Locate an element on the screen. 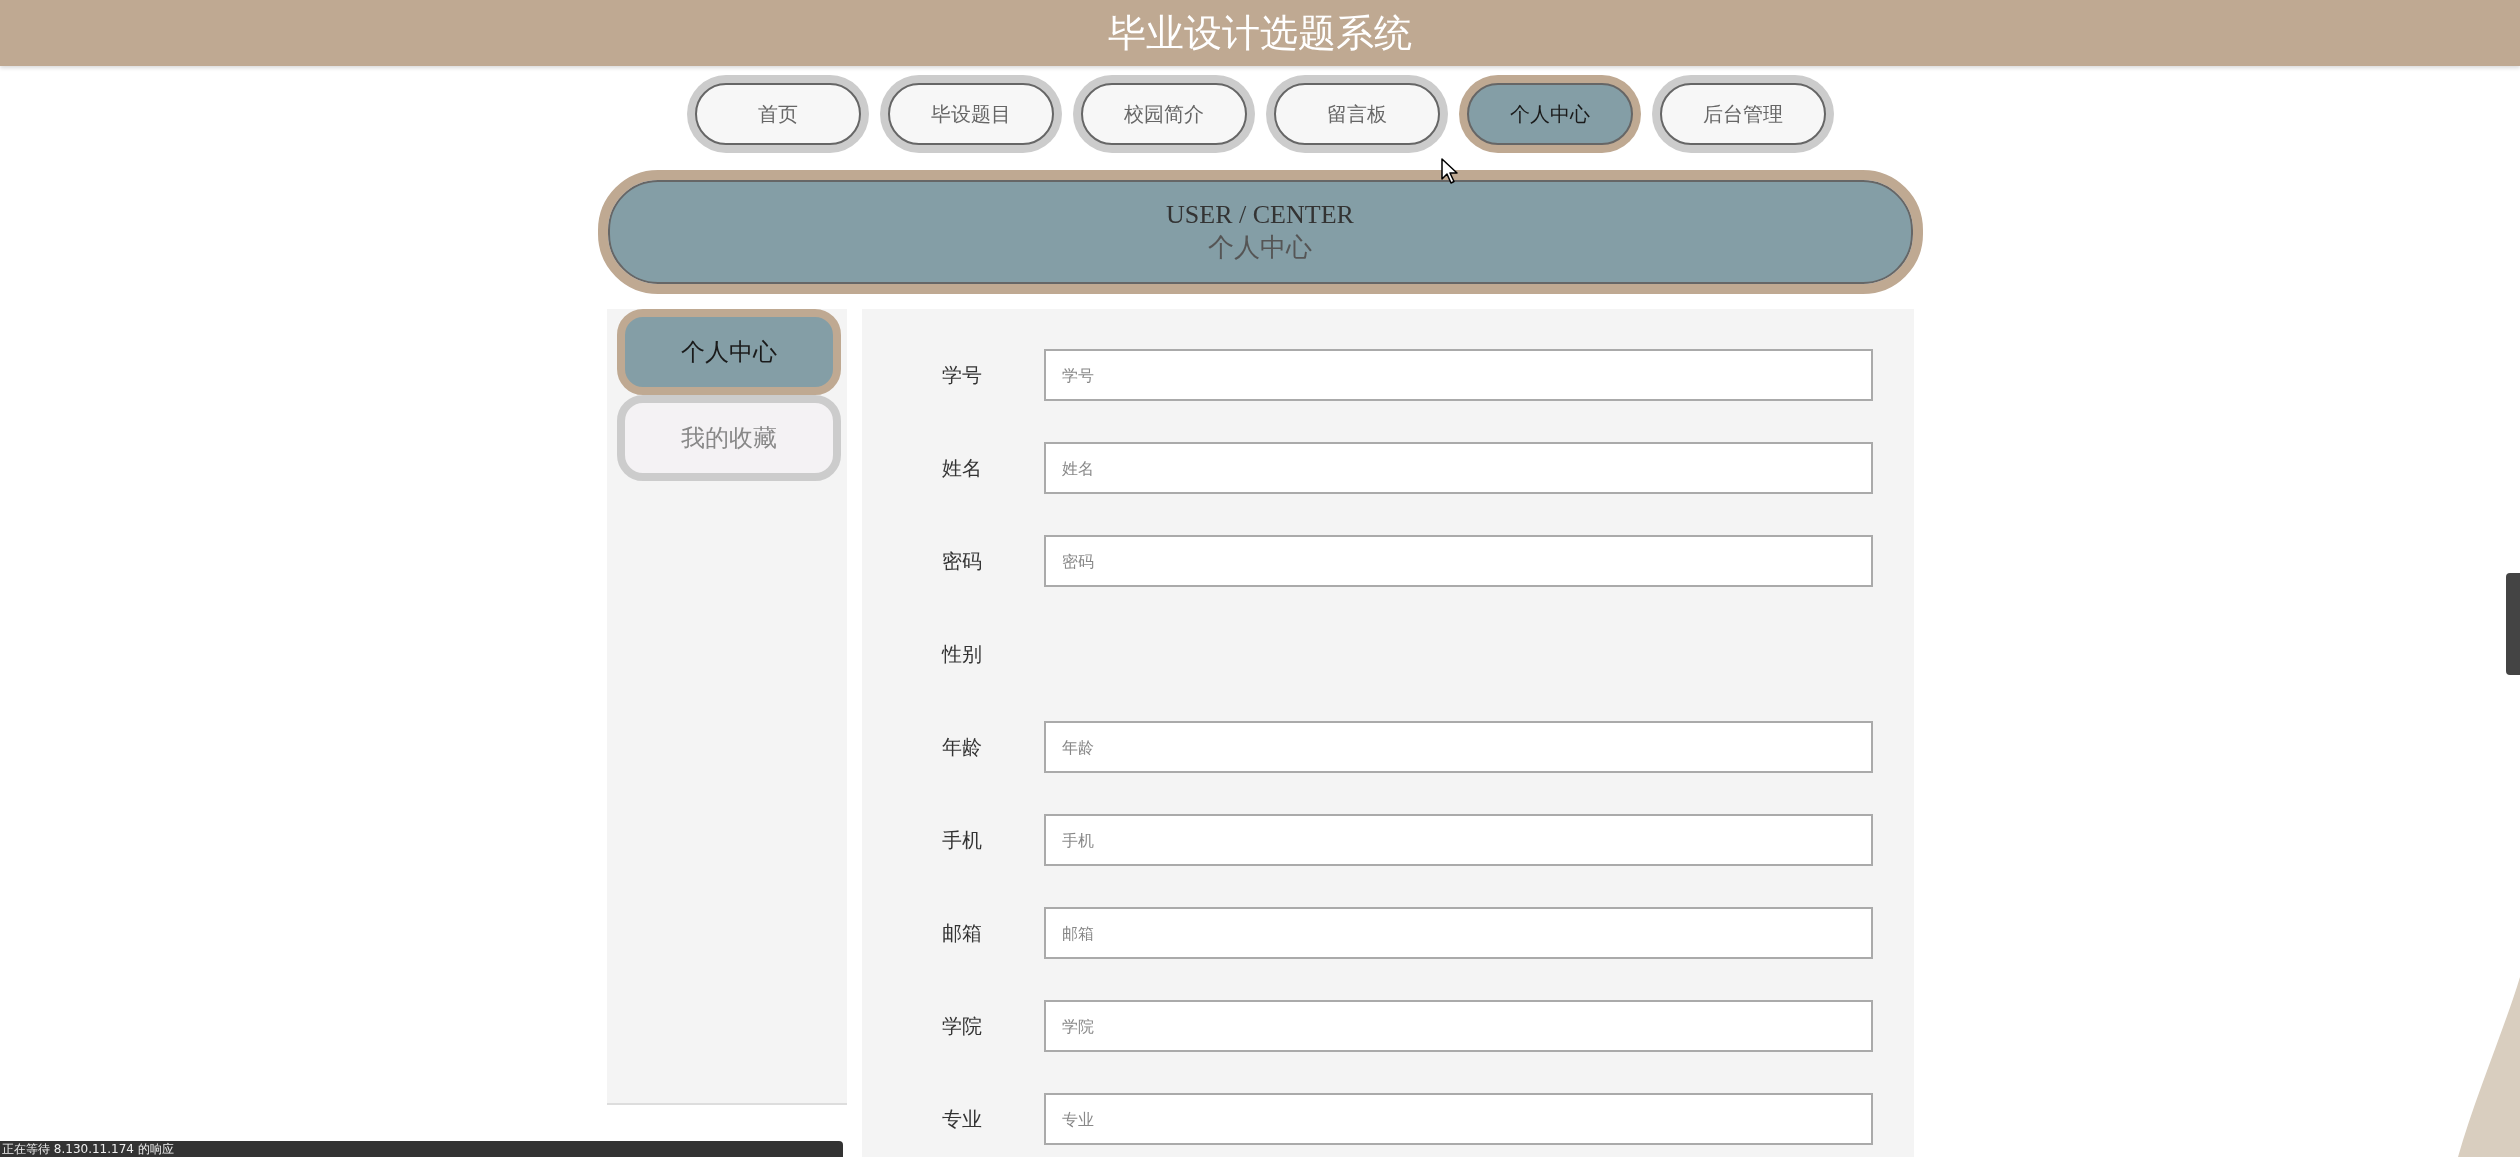 Image resolution: width=2520 pixels, height=1157 pixels. input-field: 密码 is located at coordinates (1458, 561).